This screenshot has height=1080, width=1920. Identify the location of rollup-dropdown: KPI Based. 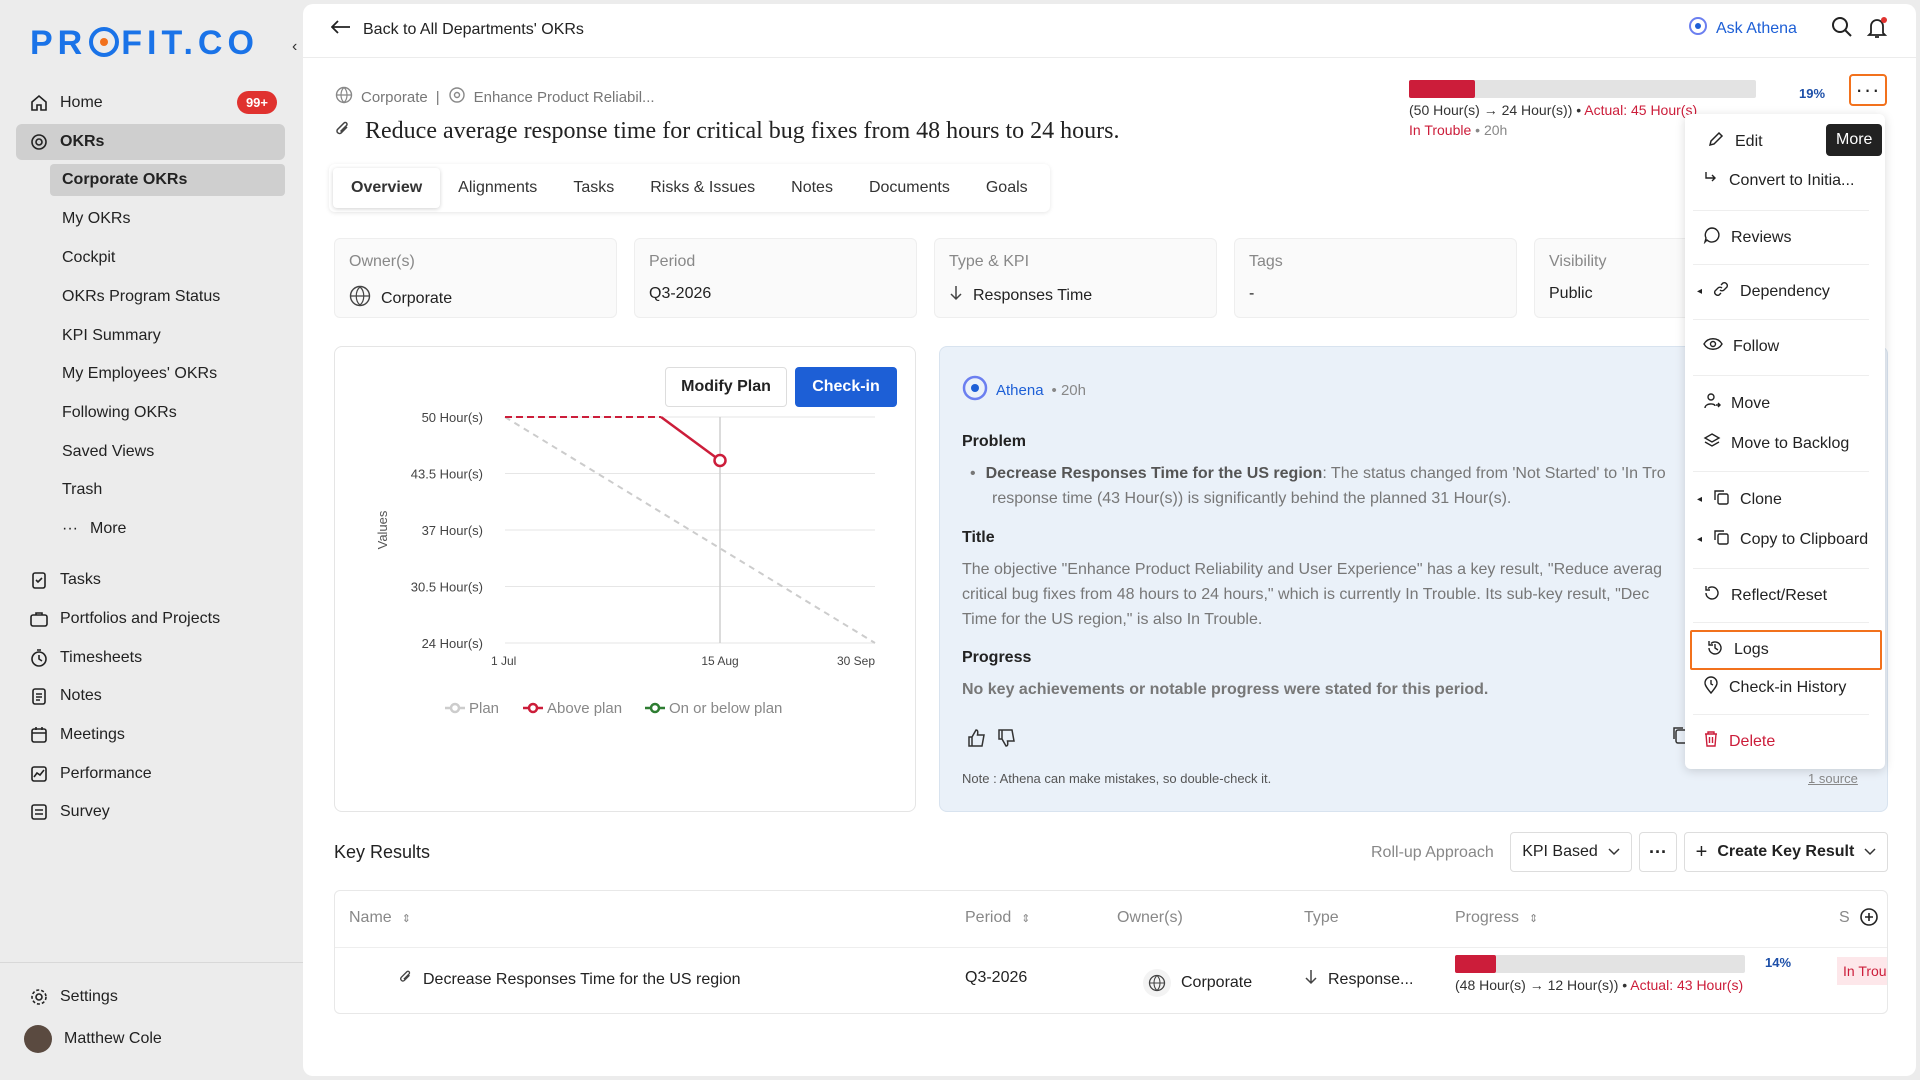
(1571, 852).